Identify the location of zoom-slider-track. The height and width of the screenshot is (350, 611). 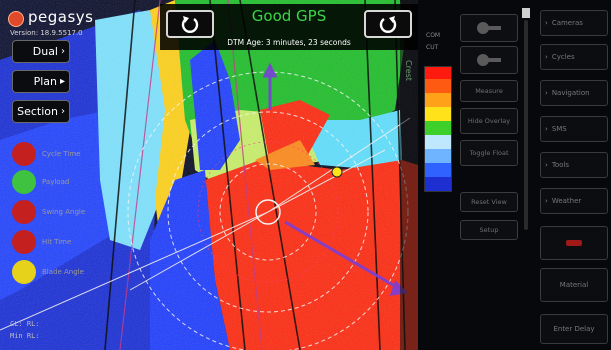
(526, 125).